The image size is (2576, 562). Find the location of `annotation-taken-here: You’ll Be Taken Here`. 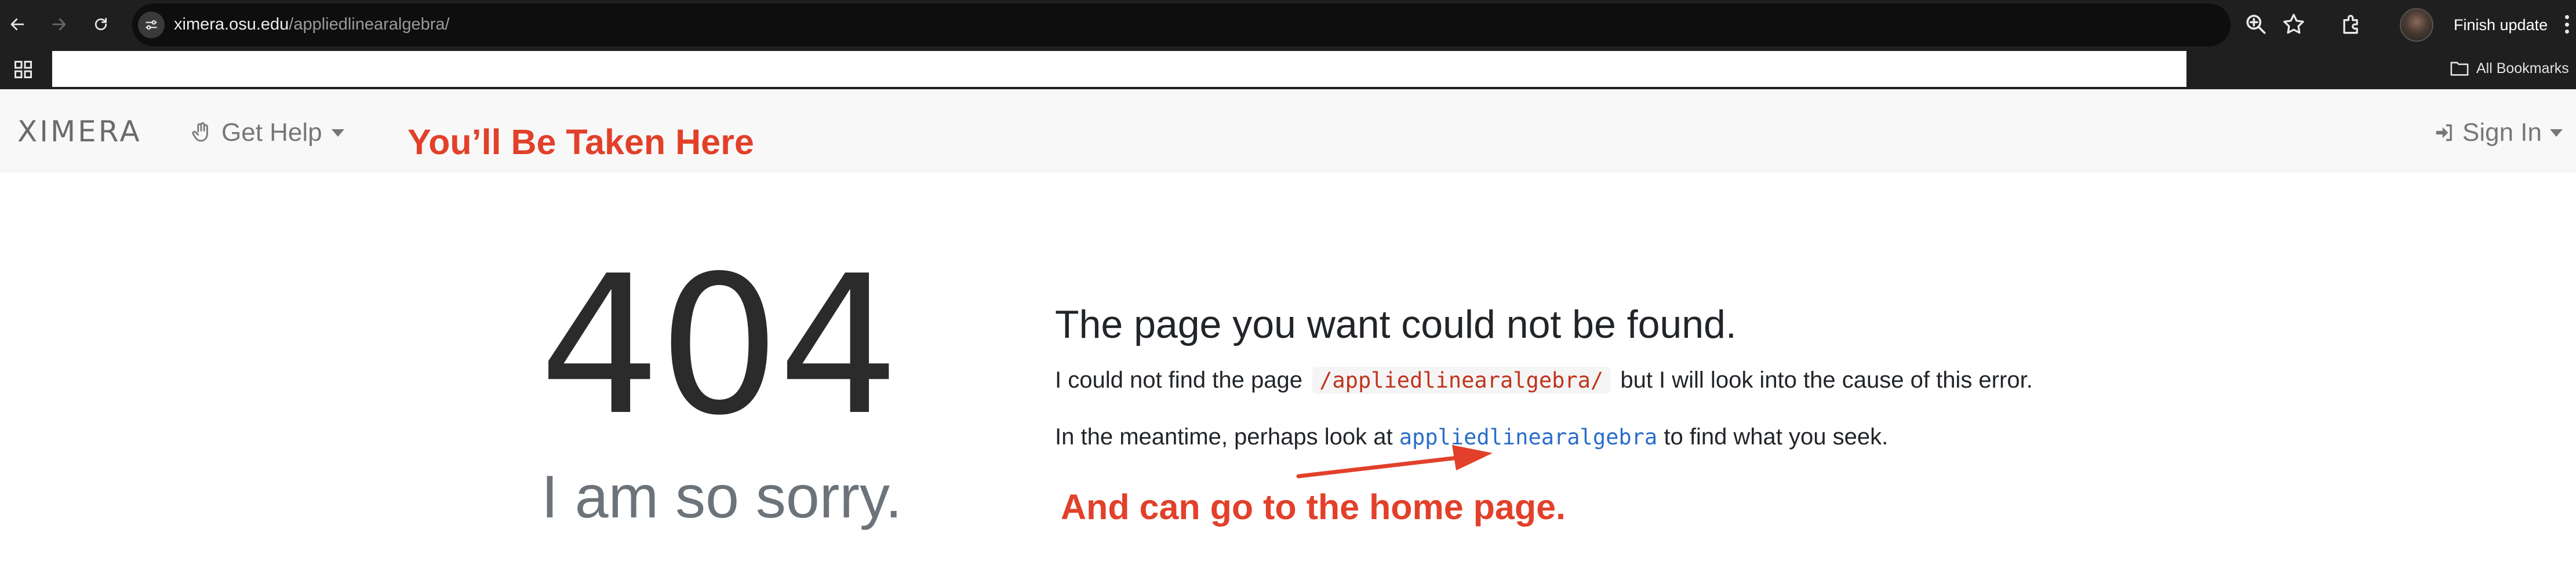

annotation-taken-here: You’ll Be Taken Here is located at coordinates (580, 142).